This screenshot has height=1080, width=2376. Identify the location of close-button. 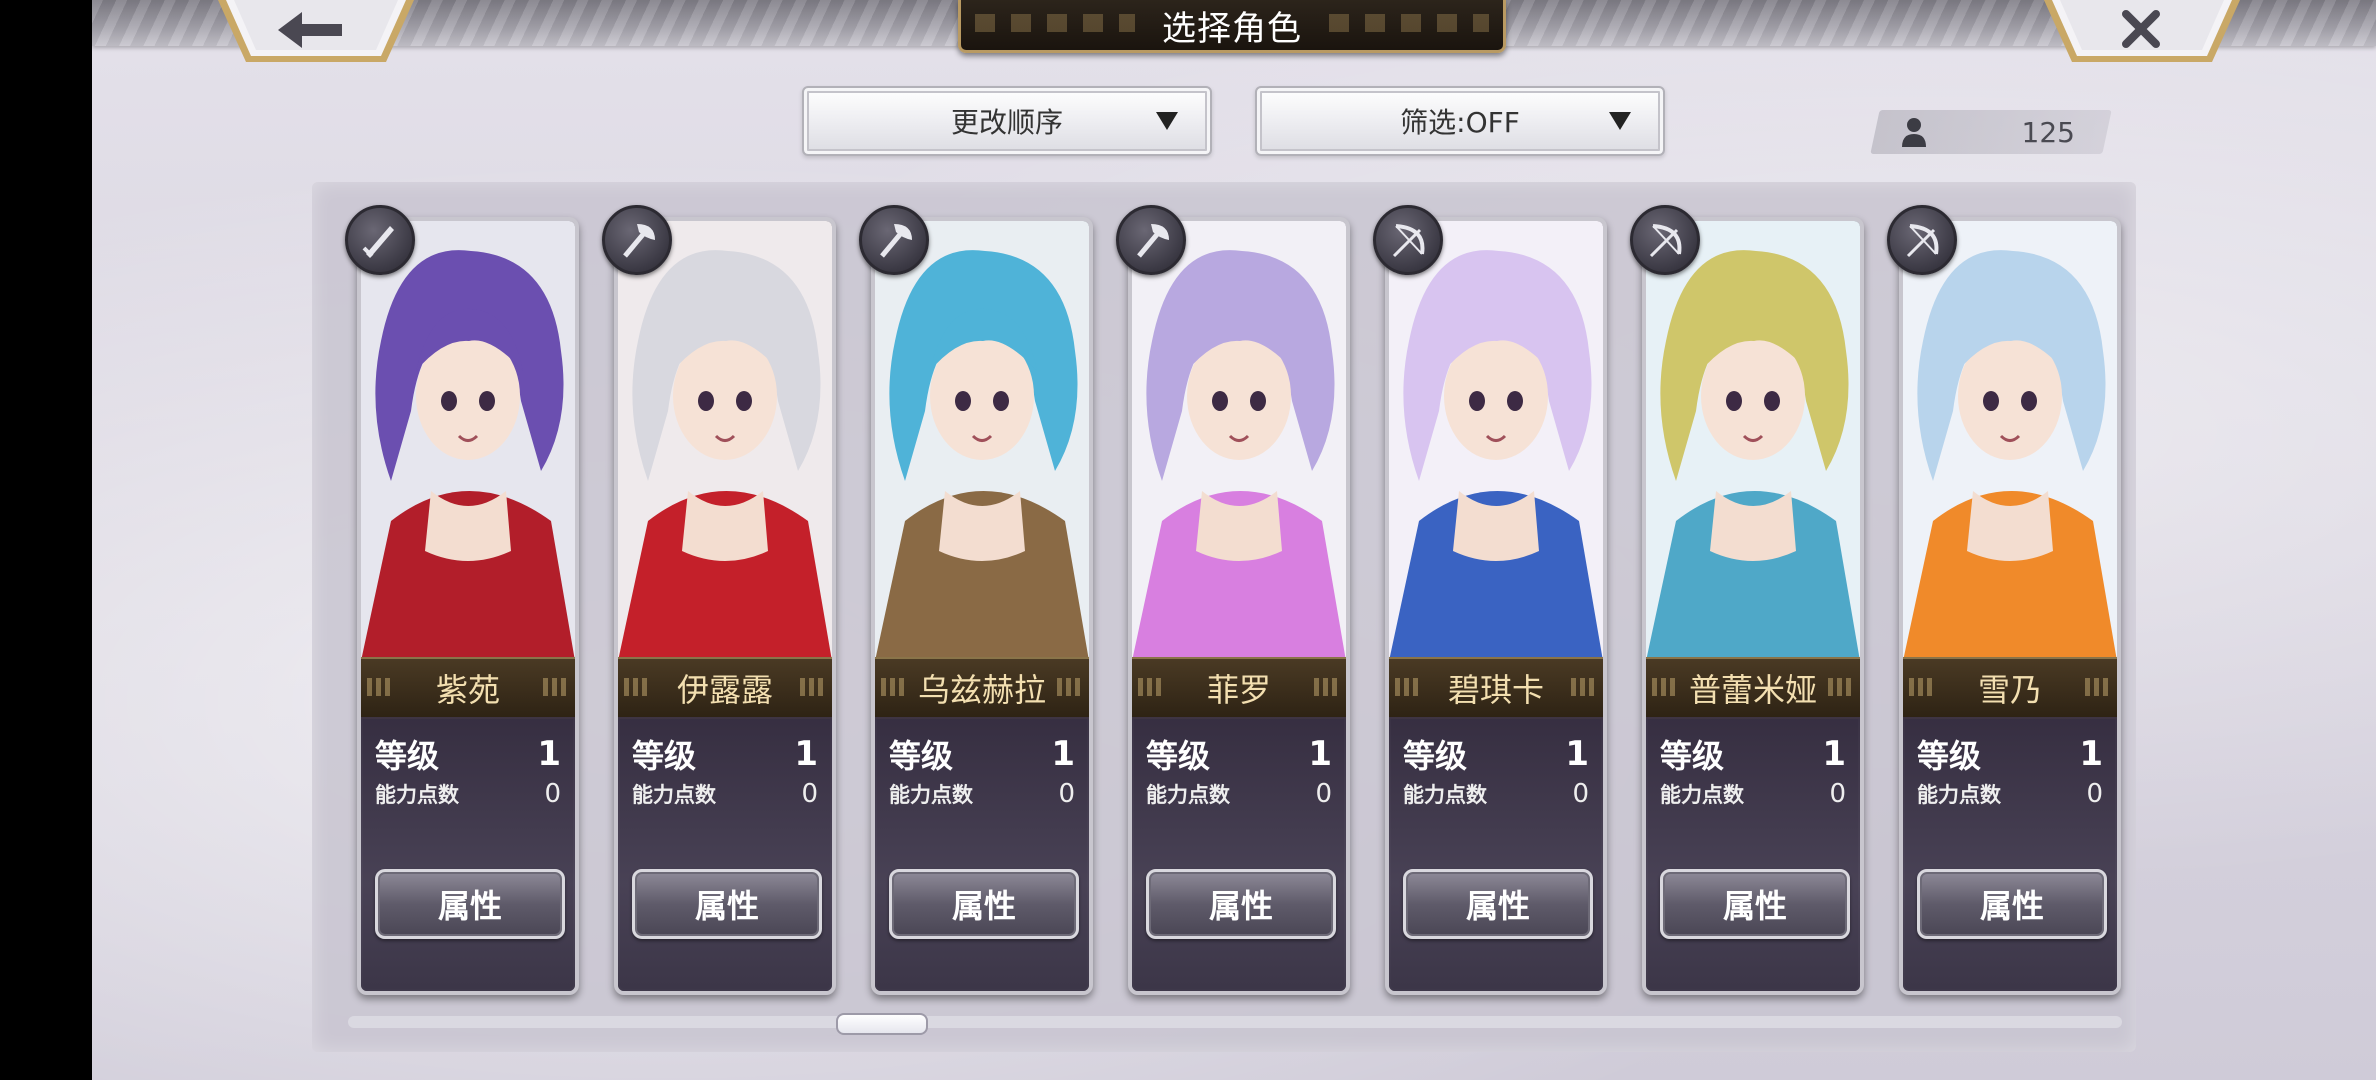
(2142, 32).